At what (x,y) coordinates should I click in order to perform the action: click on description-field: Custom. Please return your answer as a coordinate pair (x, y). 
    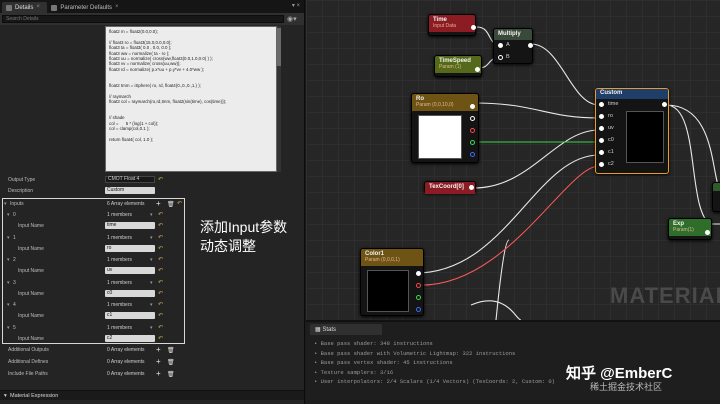
    Looking at the image, I should click on (130, 190).